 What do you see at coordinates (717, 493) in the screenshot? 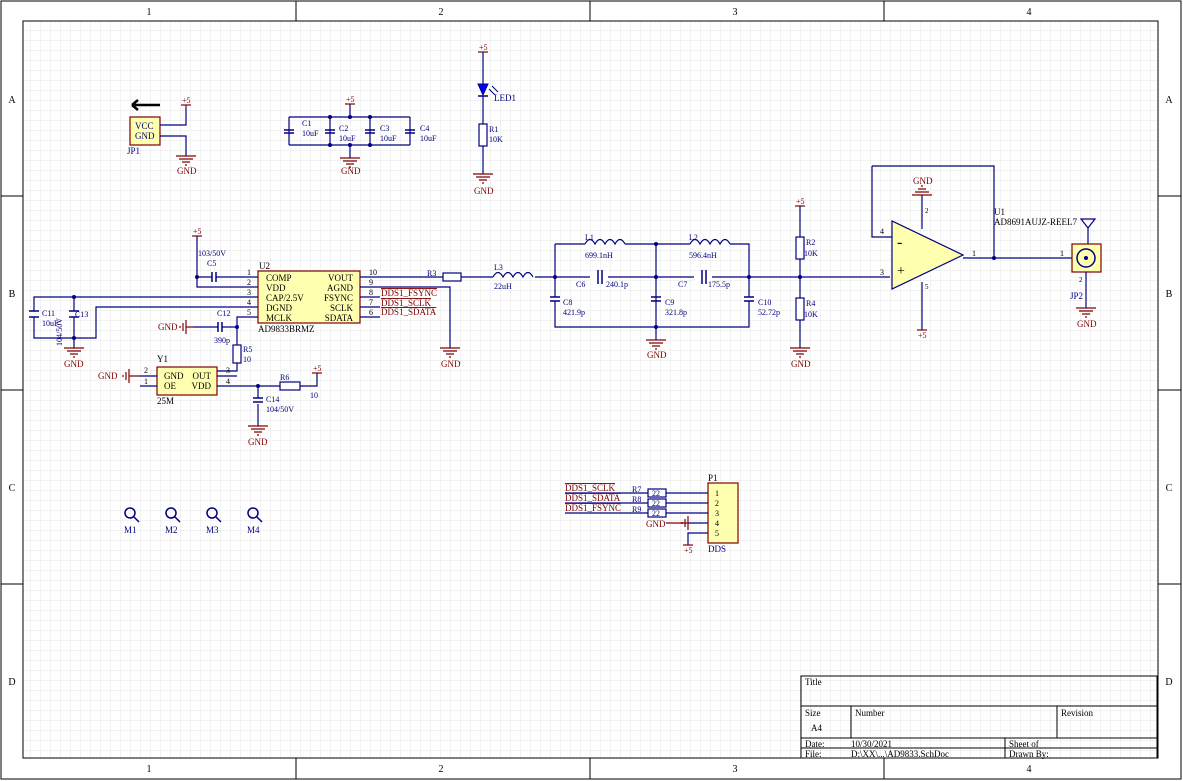
I see `p1-pin1: 1` at bounding box center [717, 493].